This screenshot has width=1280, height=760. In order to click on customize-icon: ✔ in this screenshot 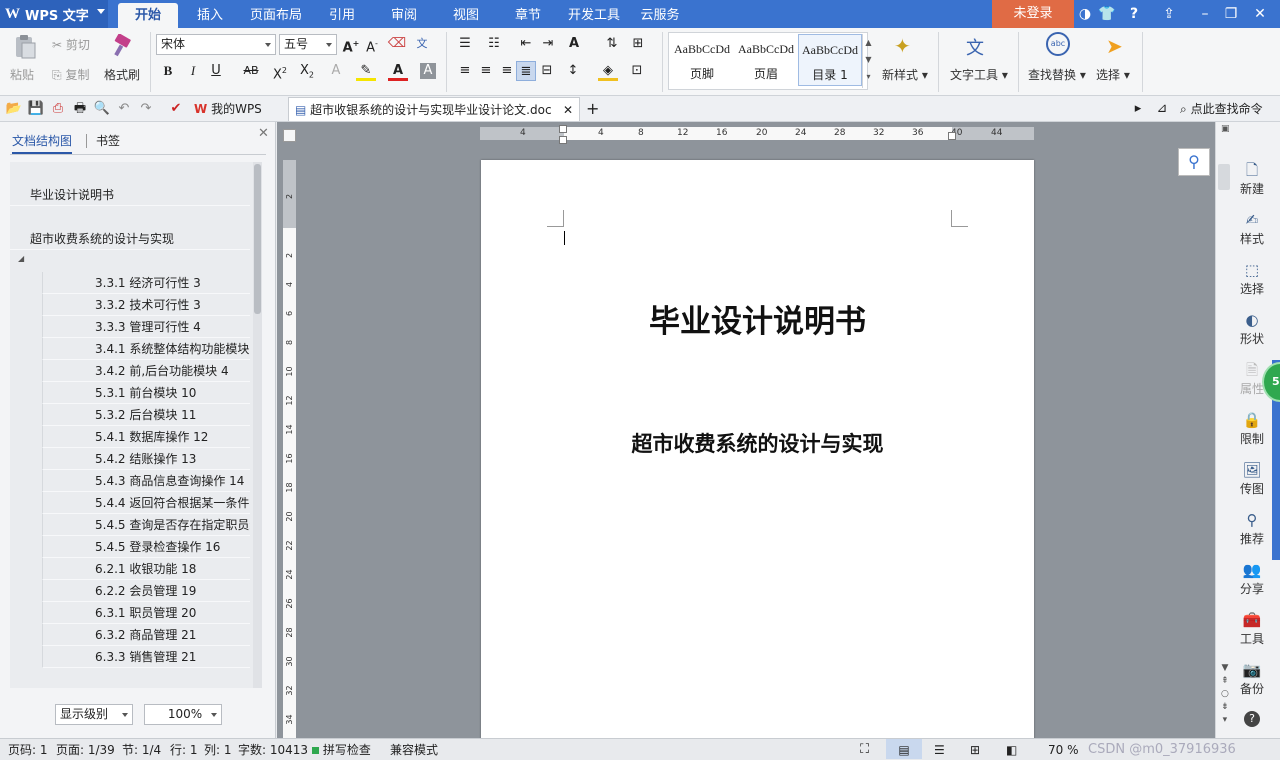, I will do `click(176, 109)`.